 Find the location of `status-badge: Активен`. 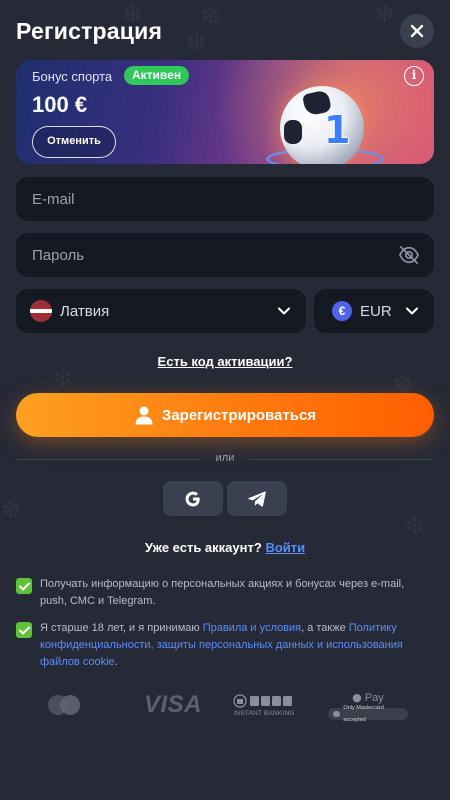

status-badge: Активен is located at coordinates (157, 75).